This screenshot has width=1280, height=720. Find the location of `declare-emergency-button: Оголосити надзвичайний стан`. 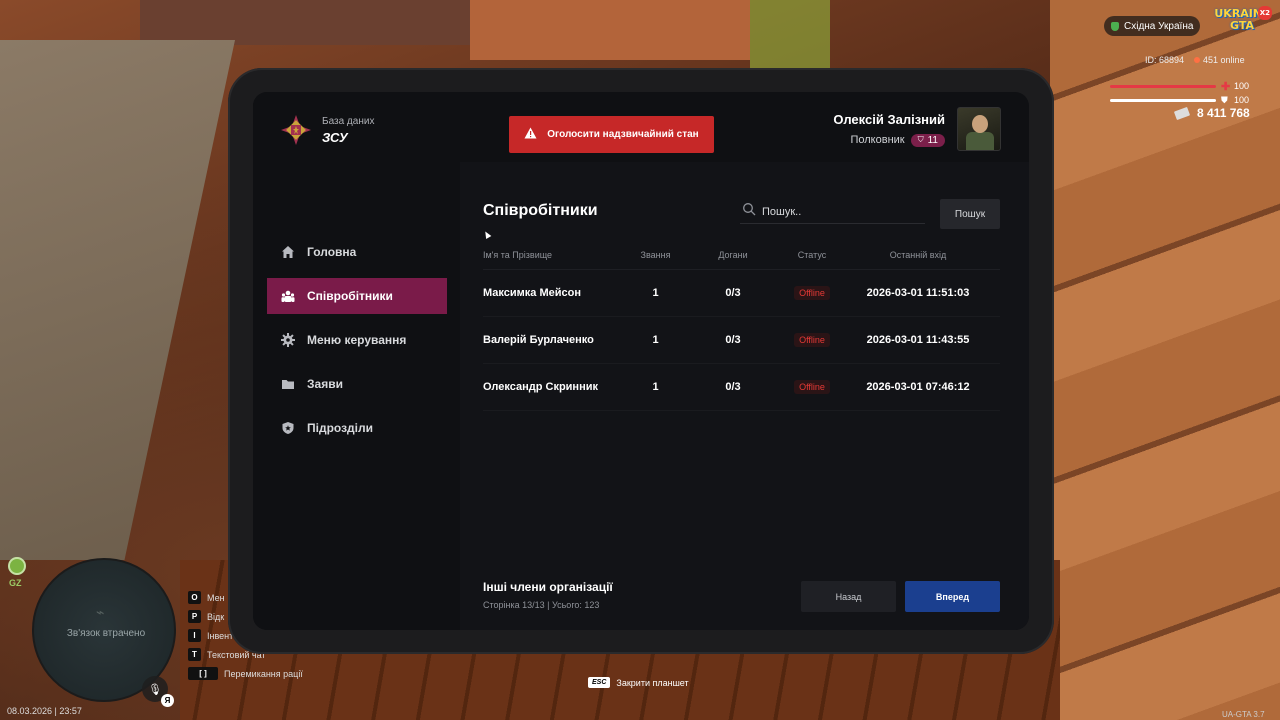

declare-emergency-button: Оголосити надзвичайний стан is located at coordinates (611, 134).